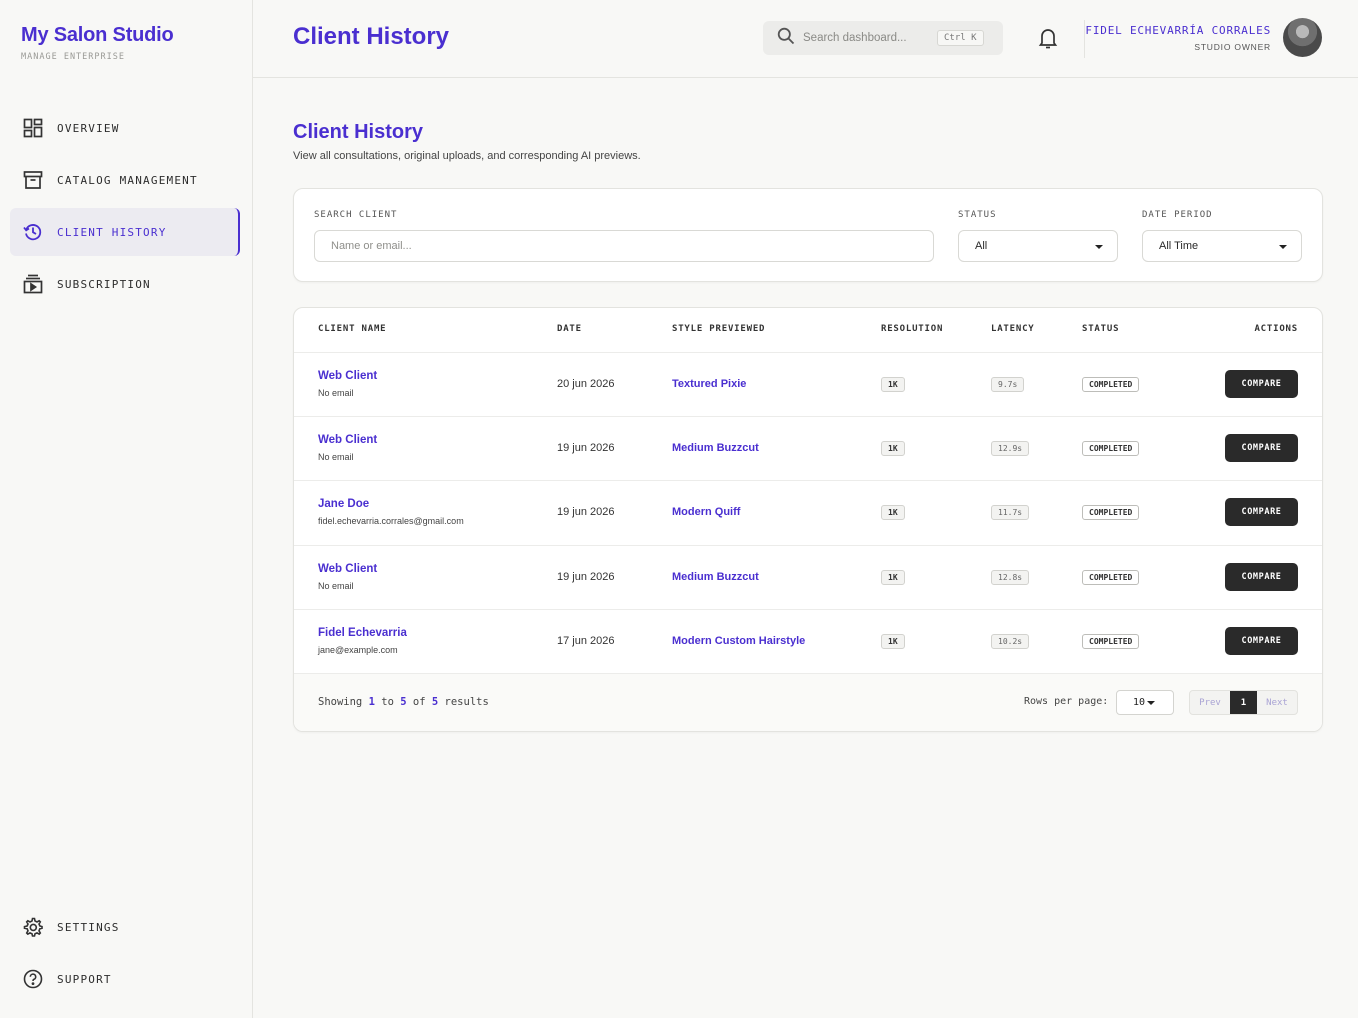 The height and width of the screenshot is (1018, 1358). I want to click on prev-page-button: Prev, so click(1210, 702).